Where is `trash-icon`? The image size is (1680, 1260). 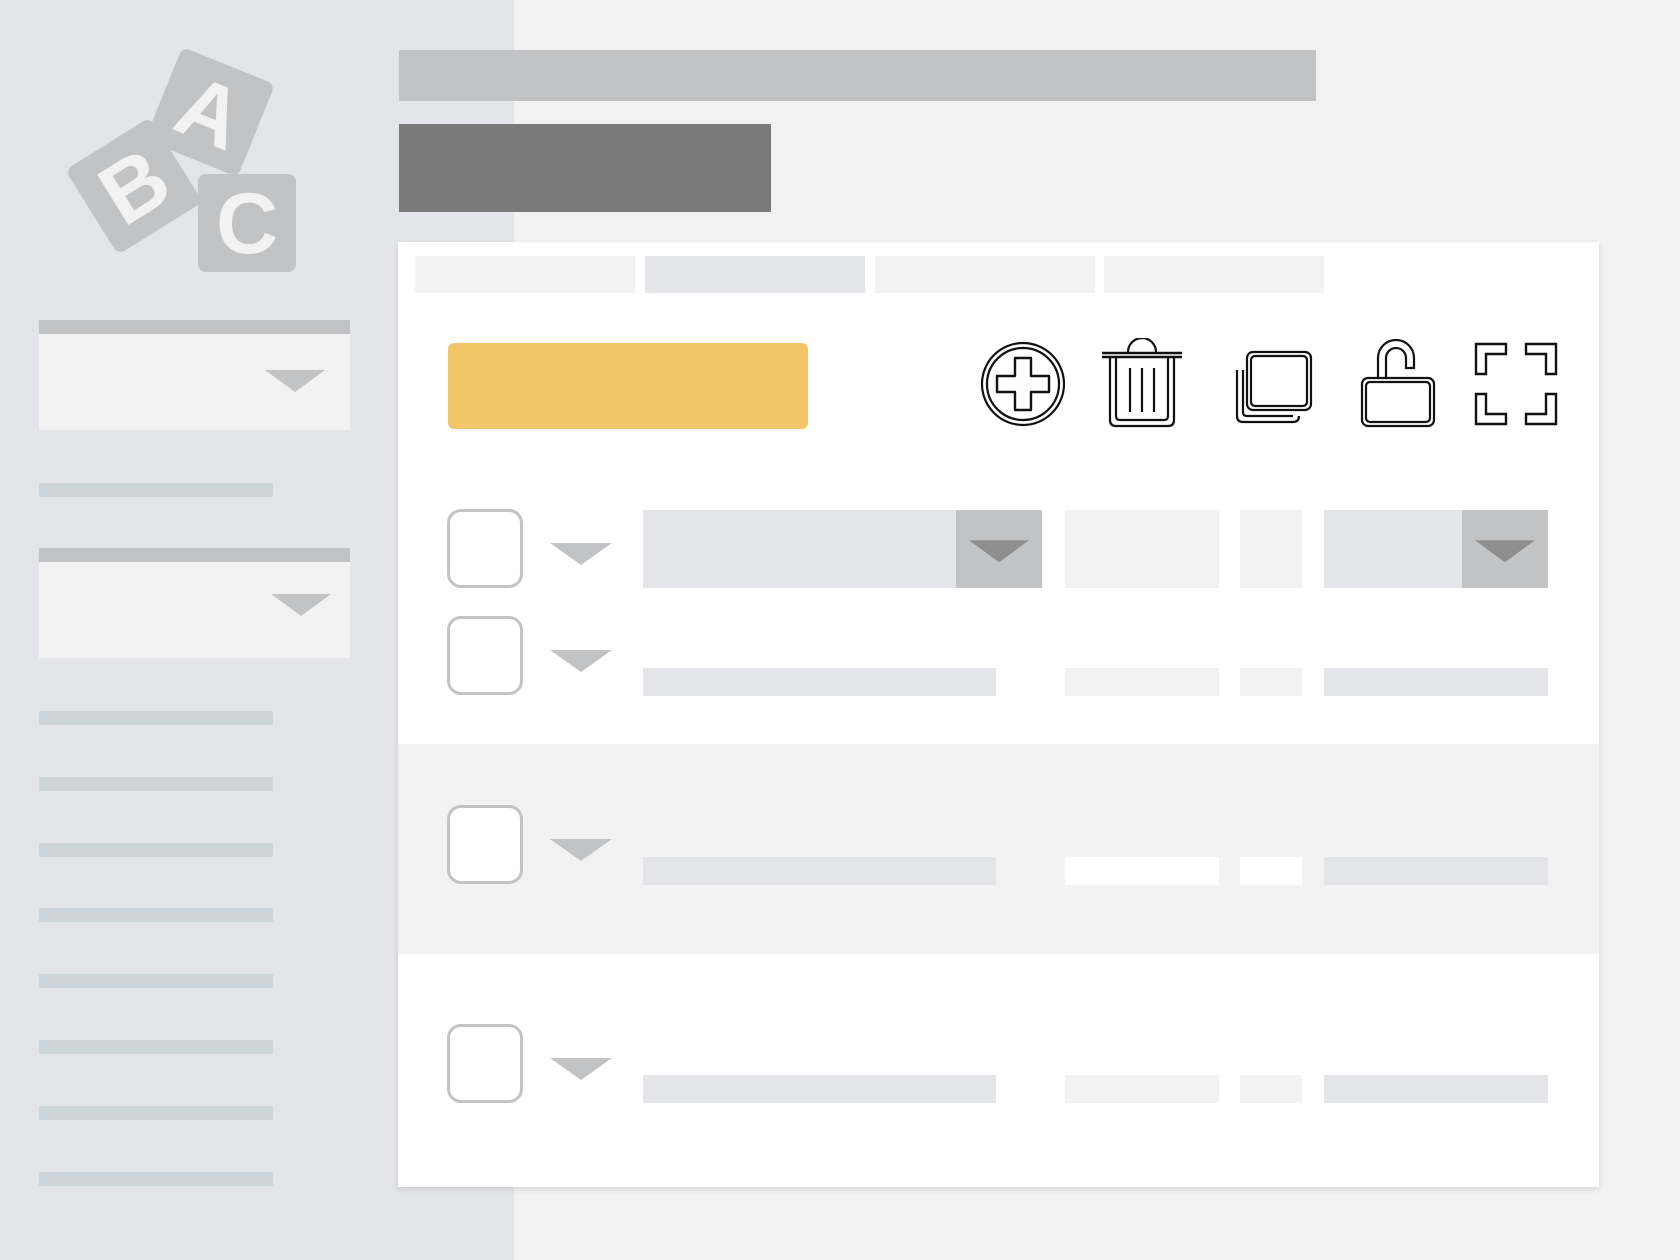
trash-icon is located at coordinates (1142, 384).